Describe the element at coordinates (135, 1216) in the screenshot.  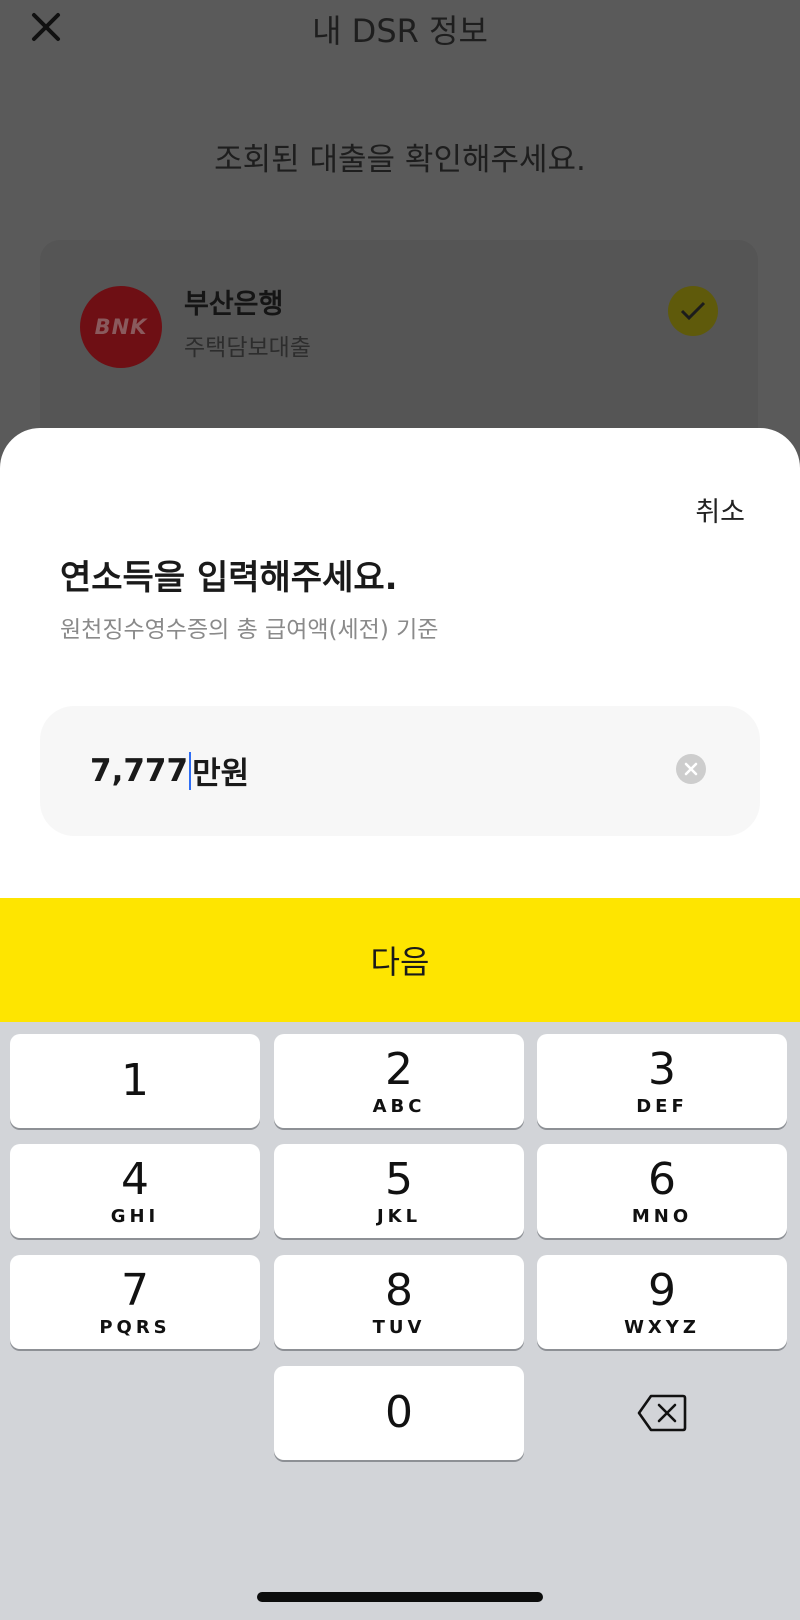
I see `key-letters: GHI` at that location.